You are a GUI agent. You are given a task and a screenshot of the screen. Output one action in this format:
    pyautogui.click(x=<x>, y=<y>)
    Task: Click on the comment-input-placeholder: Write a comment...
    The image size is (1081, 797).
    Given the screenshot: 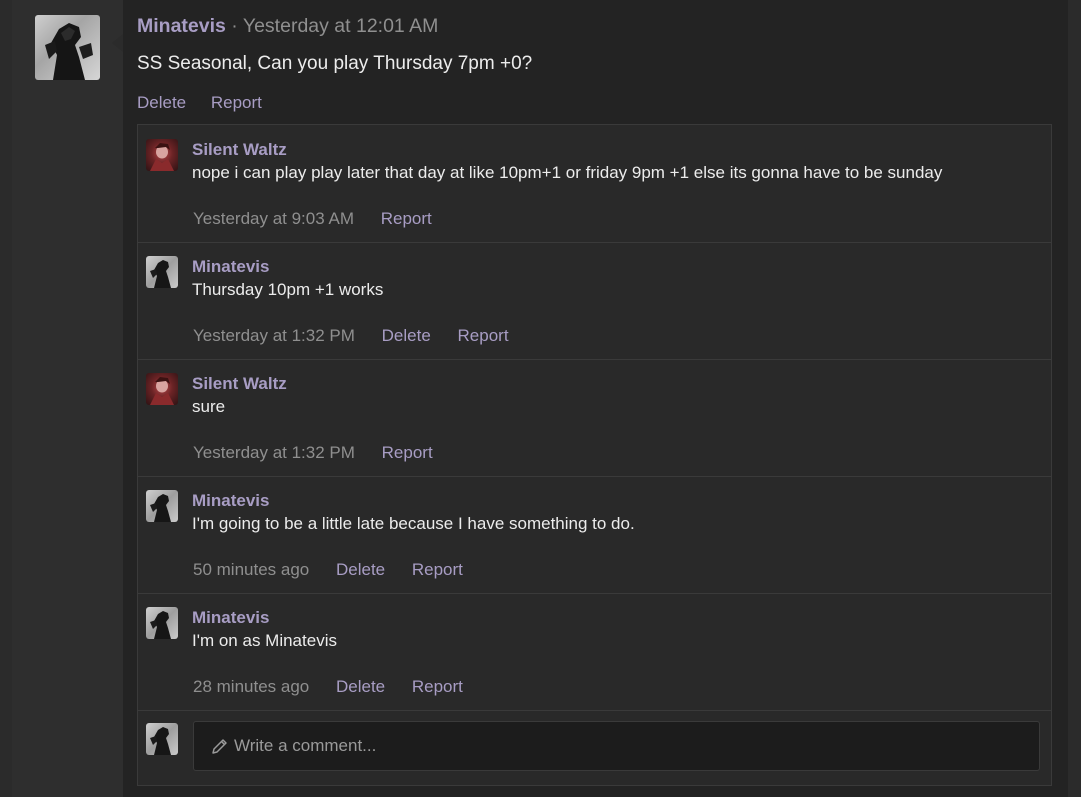 What is the action you would take?
    pyautogui.click(x=305, y=745)
    